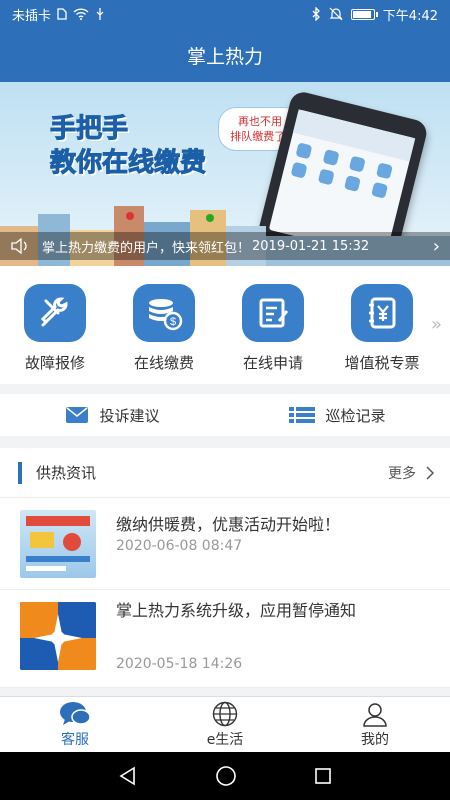 This screenshot has height=800, width=450. I want to click on more-link: 更多, so click(411, 473).